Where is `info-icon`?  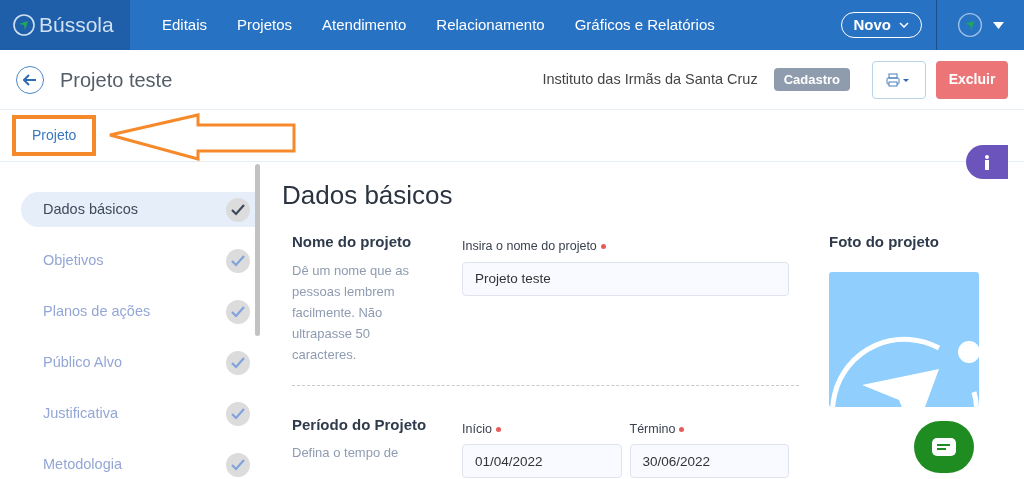 info-icon is located at coordinates (987, 162).